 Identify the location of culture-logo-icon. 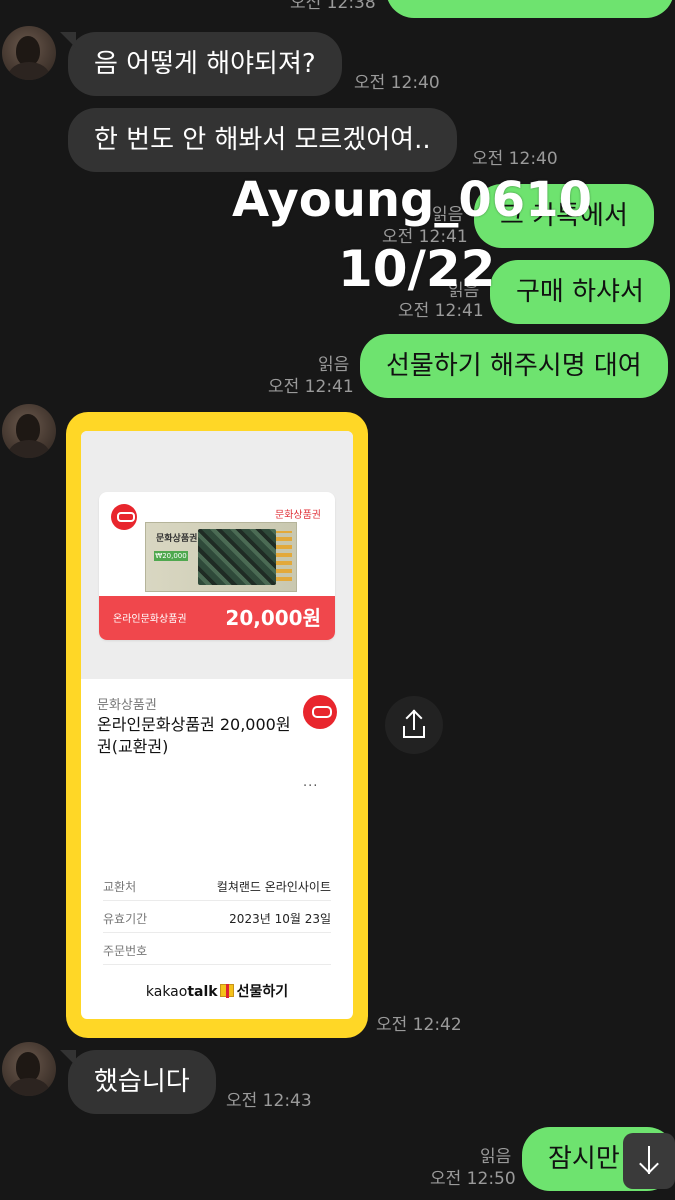
(124, 517).